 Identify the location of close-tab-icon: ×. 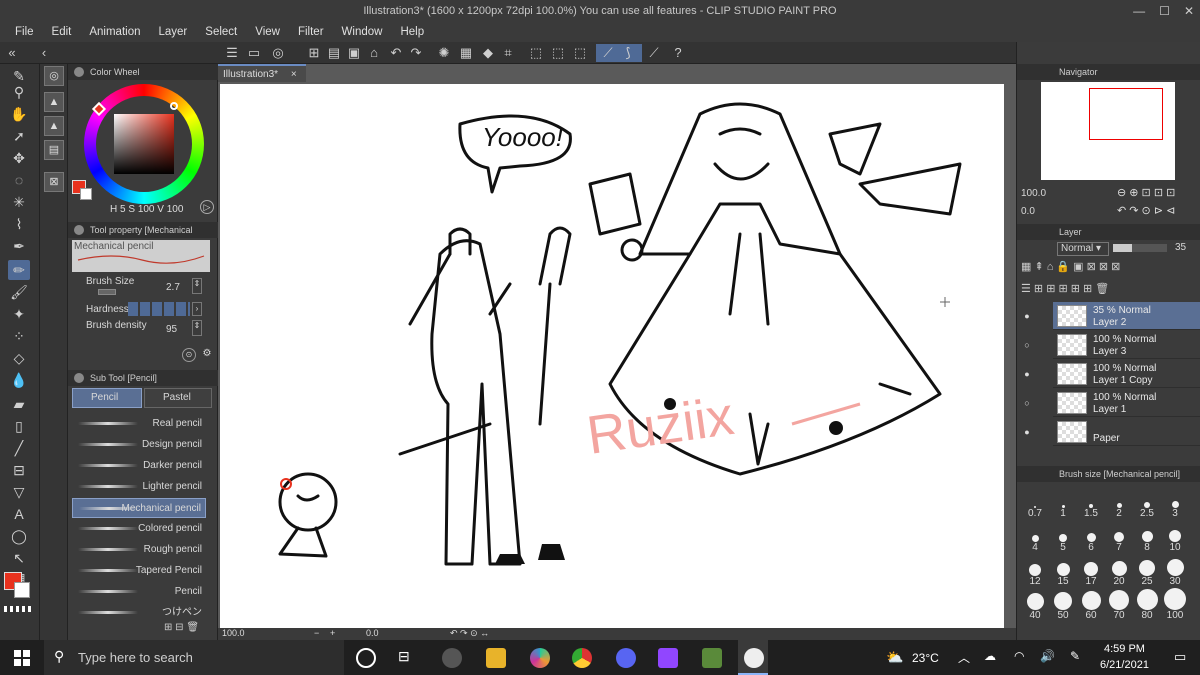
(294, 74).